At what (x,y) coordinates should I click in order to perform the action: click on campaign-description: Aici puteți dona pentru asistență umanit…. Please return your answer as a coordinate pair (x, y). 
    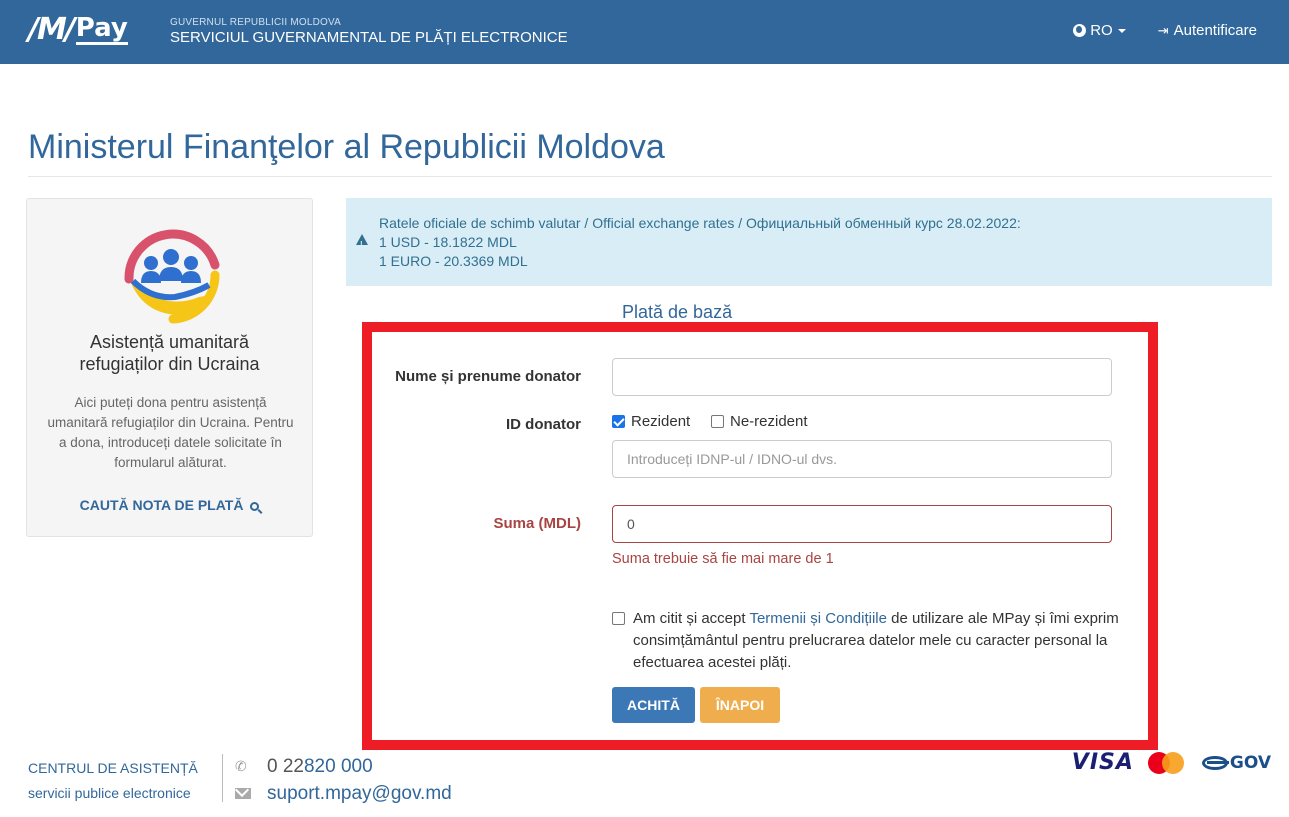
    Looking at the image, I should click on (170, 432).